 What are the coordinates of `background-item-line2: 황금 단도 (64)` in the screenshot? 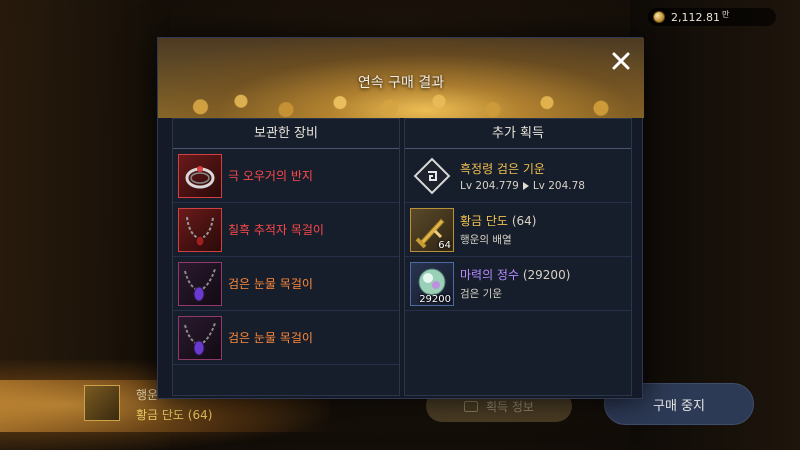 It's located at (174, 415).